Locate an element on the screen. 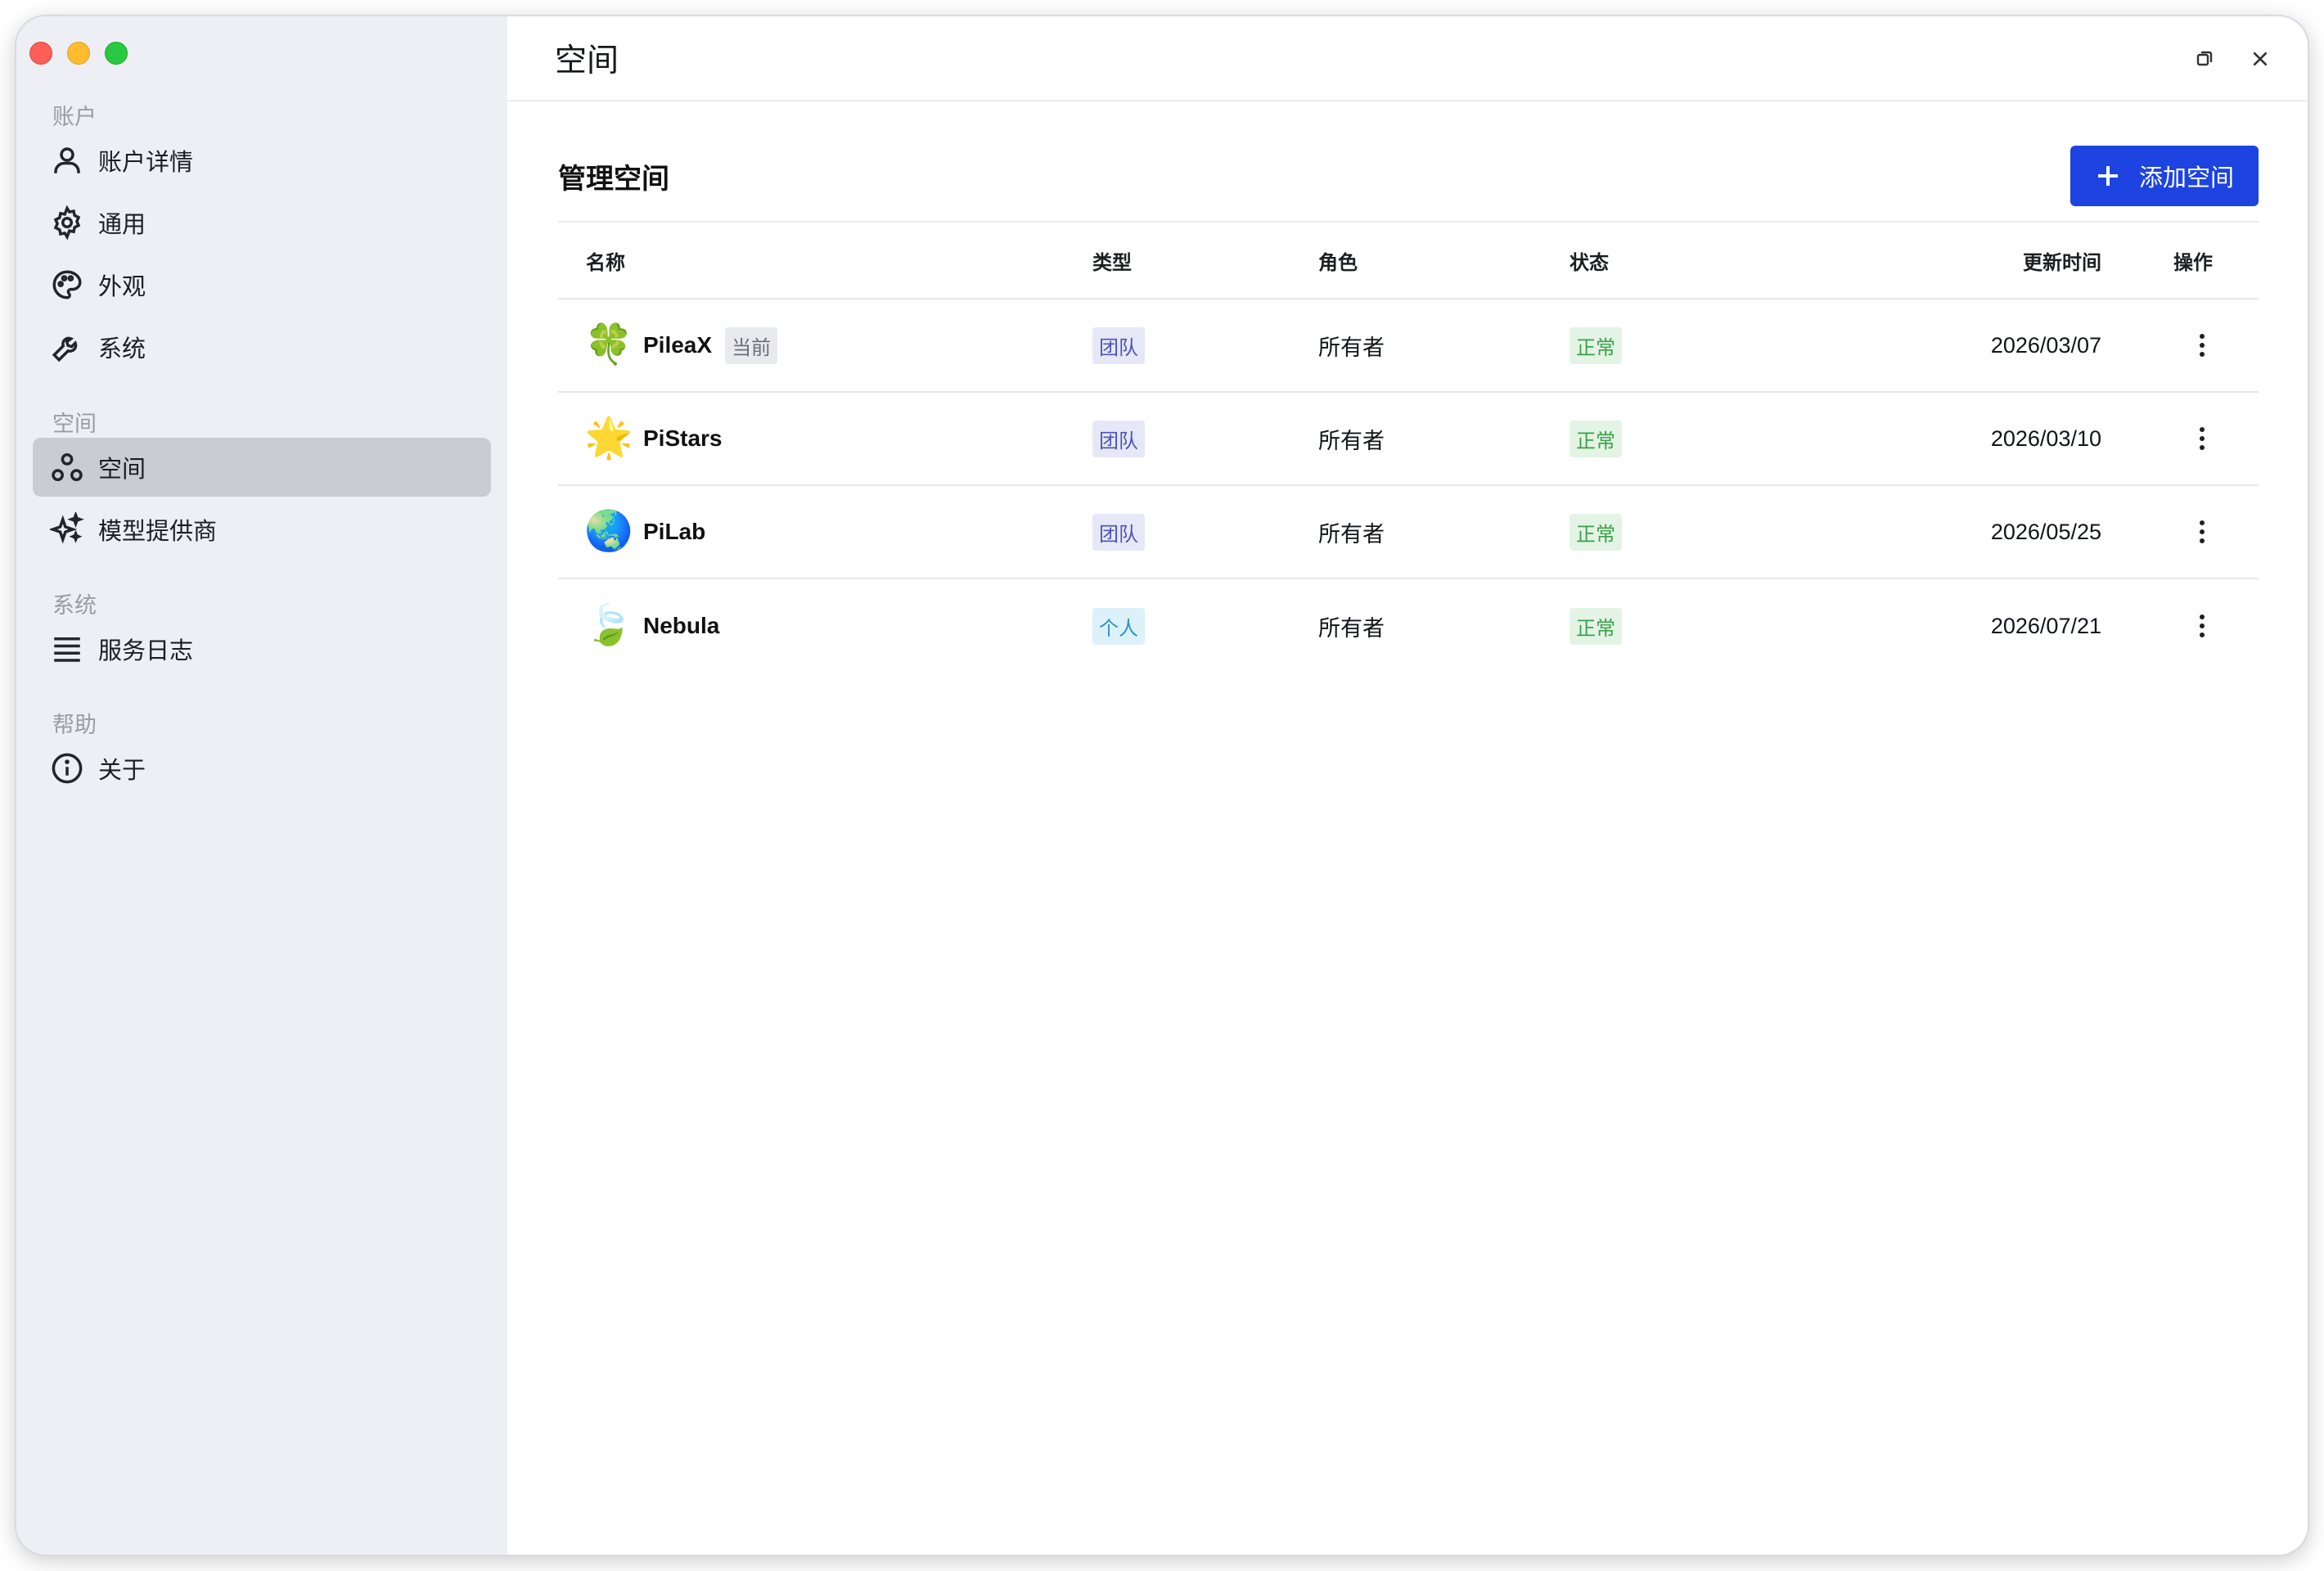  sidebar-item-system: 系统 is located at coordinates (262, 346).